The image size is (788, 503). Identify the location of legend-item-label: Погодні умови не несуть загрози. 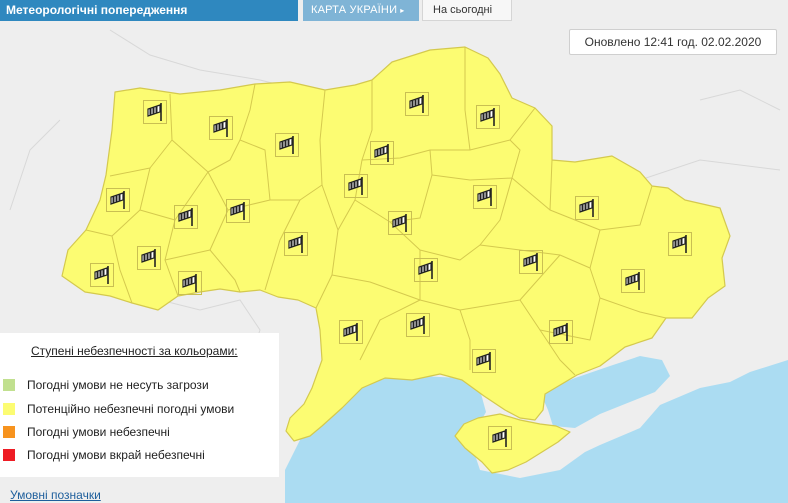
(118, 384).